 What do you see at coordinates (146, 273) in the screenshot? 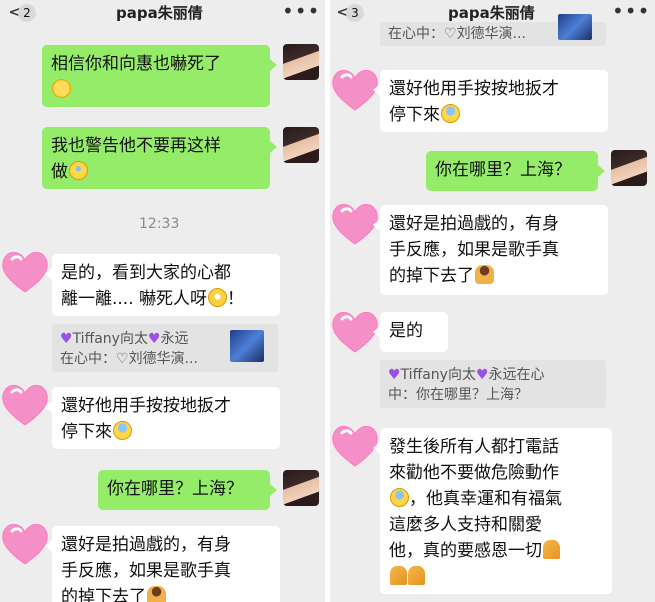
I see `message-text: 是的，看到大家的心都` at bounding box center [146, 273].